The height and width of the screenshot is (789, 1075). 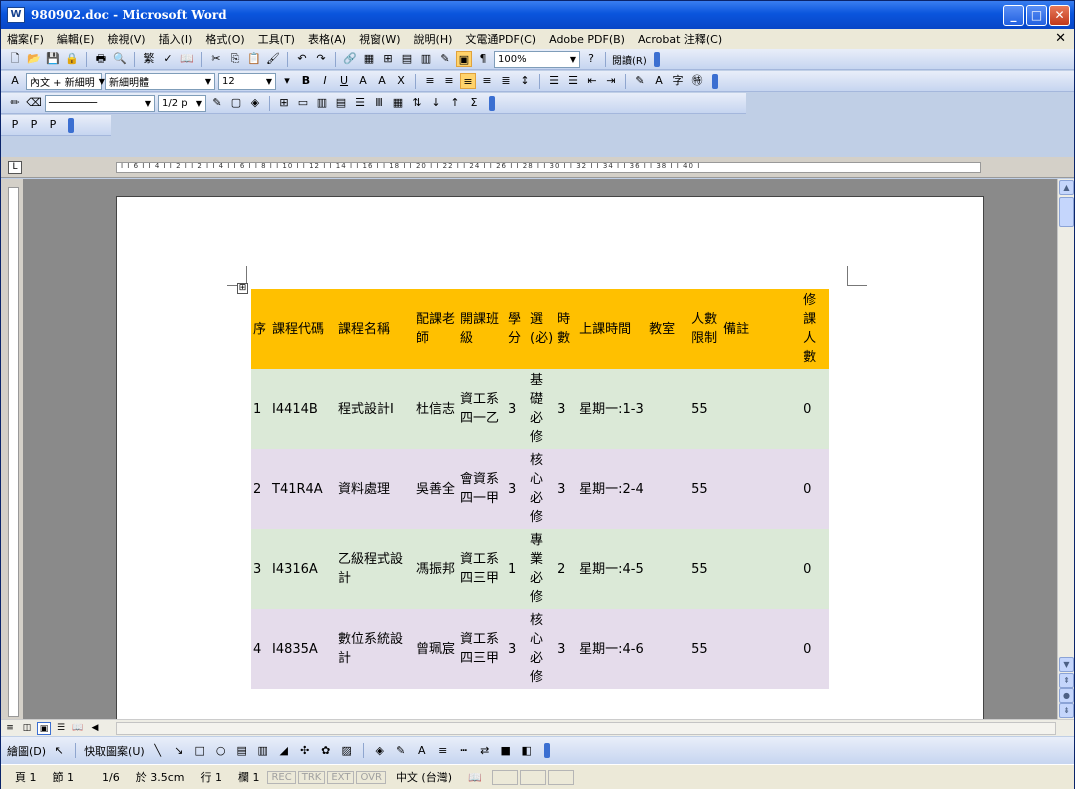 I want to click on drawing-icon: ✎, so click(x=445, y=59).